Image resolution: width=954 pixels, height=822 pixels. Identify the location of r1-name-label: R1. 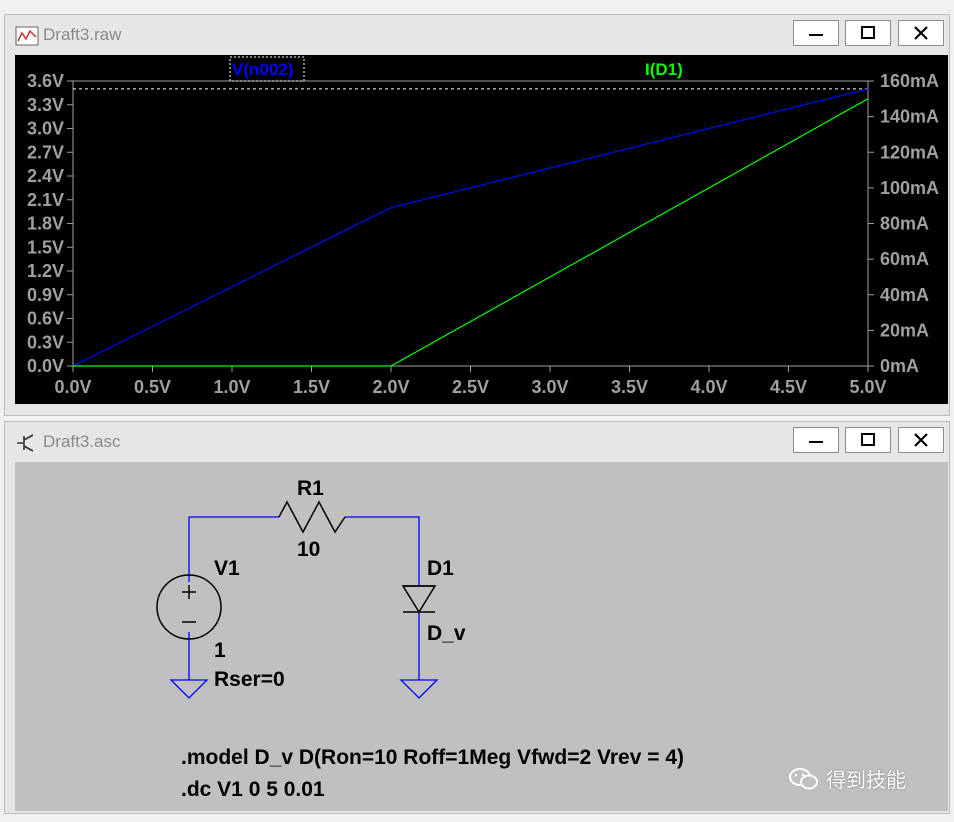
(310, 488).